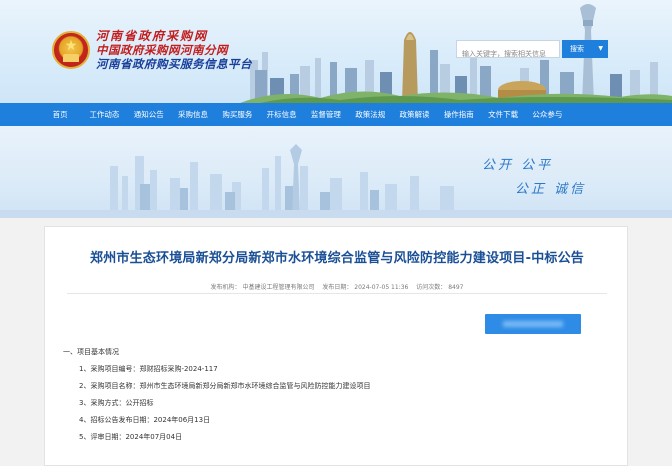 This screenshot has height=466, width=672. Describe the element at coordinates (459, 114) in the screenshot. I see `nav-operation-guide: 操作指南` at that location.